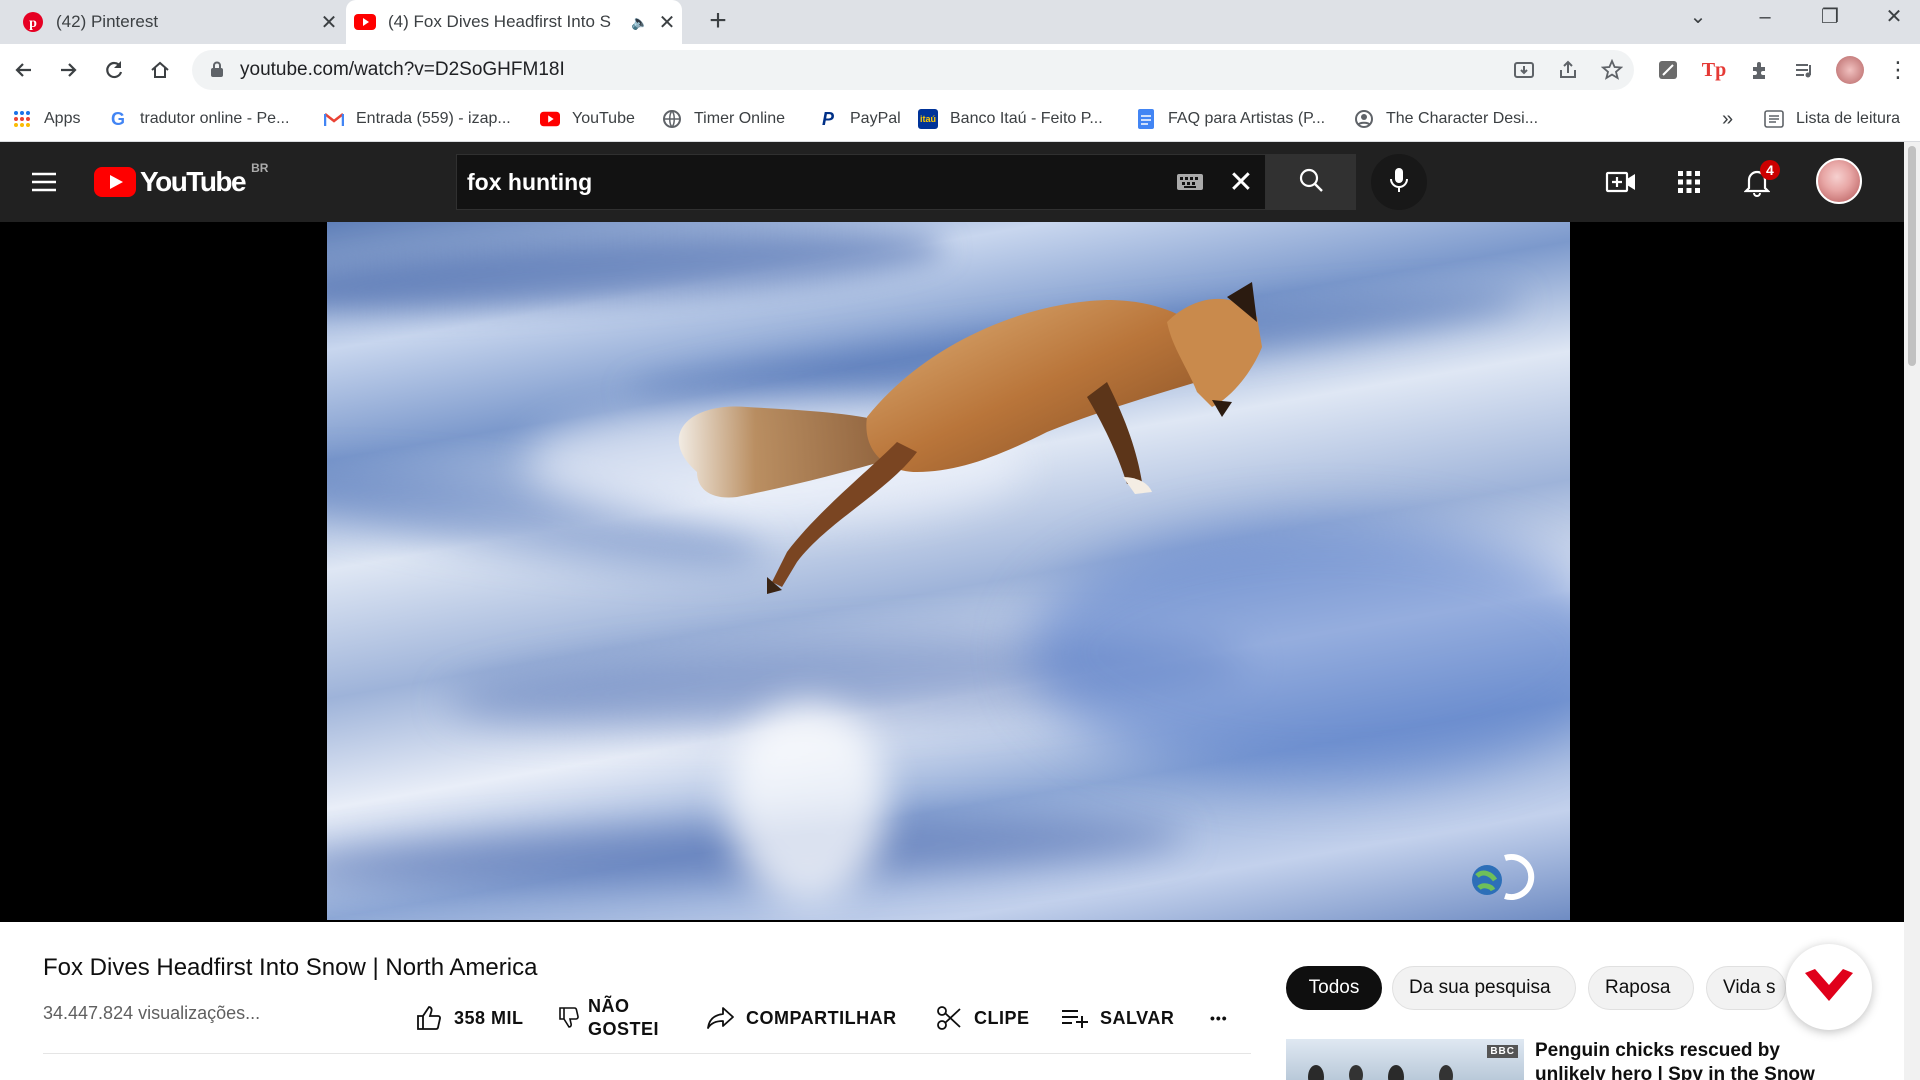  I want to click on tab-title: (42) Pinterest, so click(107, 21).